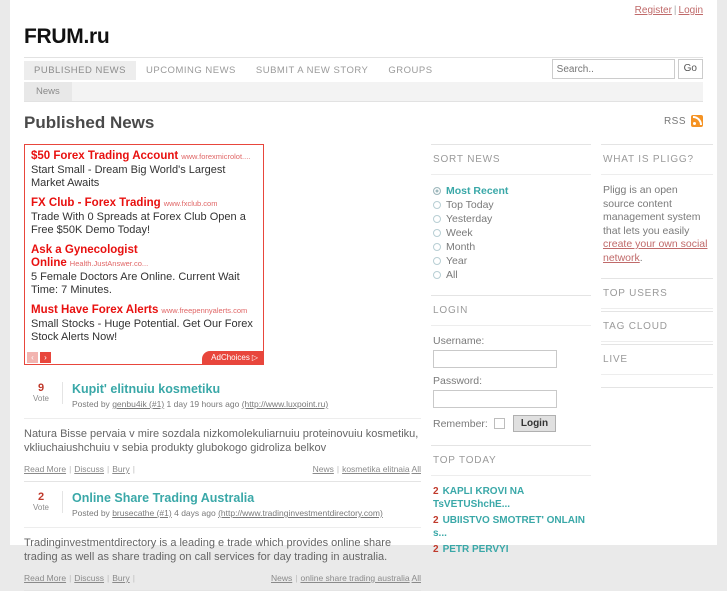  I want to click on story-title-link: Kupit' elitnuiu kosmetiku, so click(200, 389).